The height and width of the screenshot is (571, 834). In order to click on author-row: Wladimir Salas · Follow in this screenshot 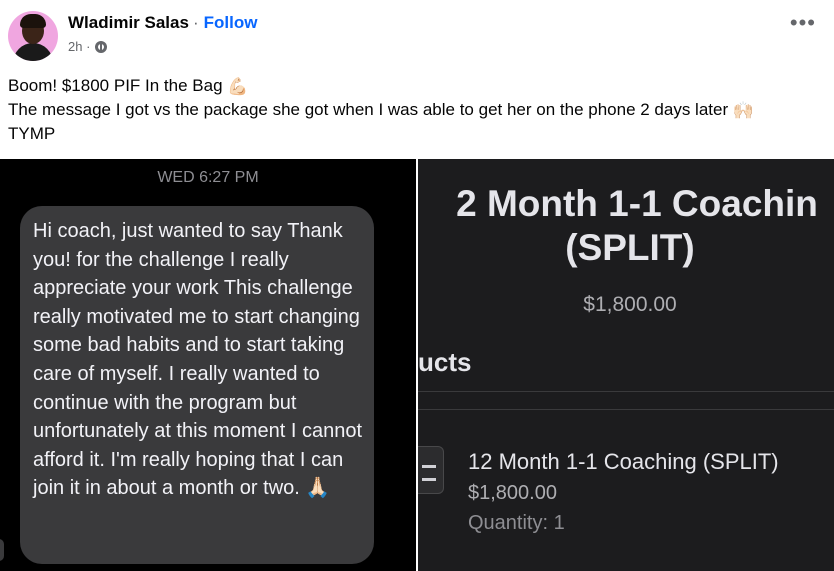, I will do `click(162, 23)`.